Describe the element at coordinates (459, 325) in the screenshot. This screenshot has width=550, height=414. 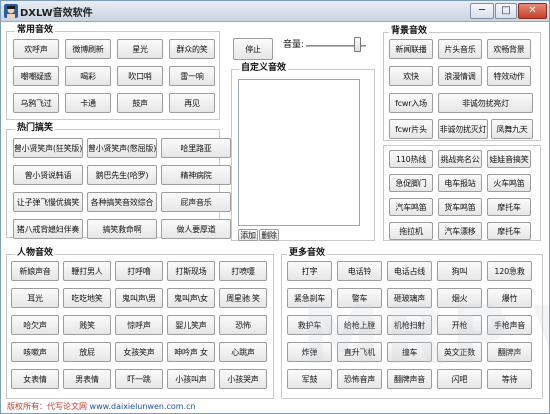
I see `more-button-14: 开枪` at that location.